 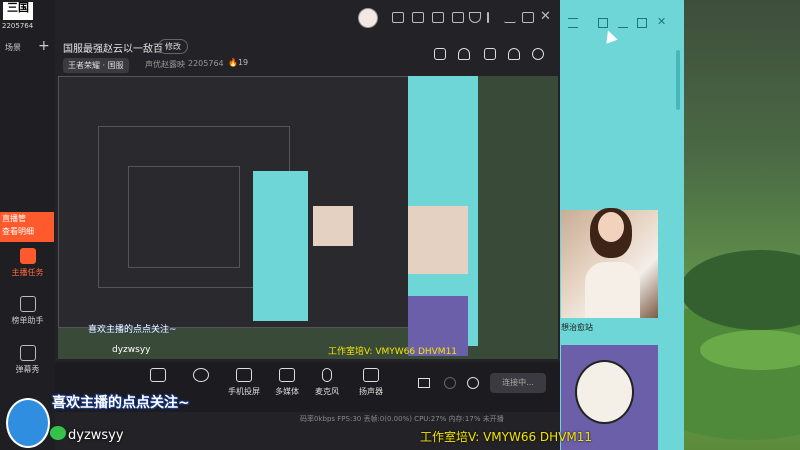 I want to click on settings-icon, so click(x=473, y=383).